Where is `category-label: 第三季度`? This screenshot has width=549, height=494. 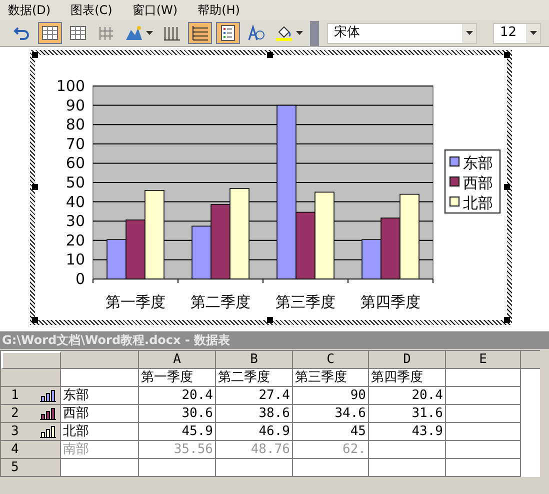 category-label: 第三季度 is located at coordinates (306, 302).